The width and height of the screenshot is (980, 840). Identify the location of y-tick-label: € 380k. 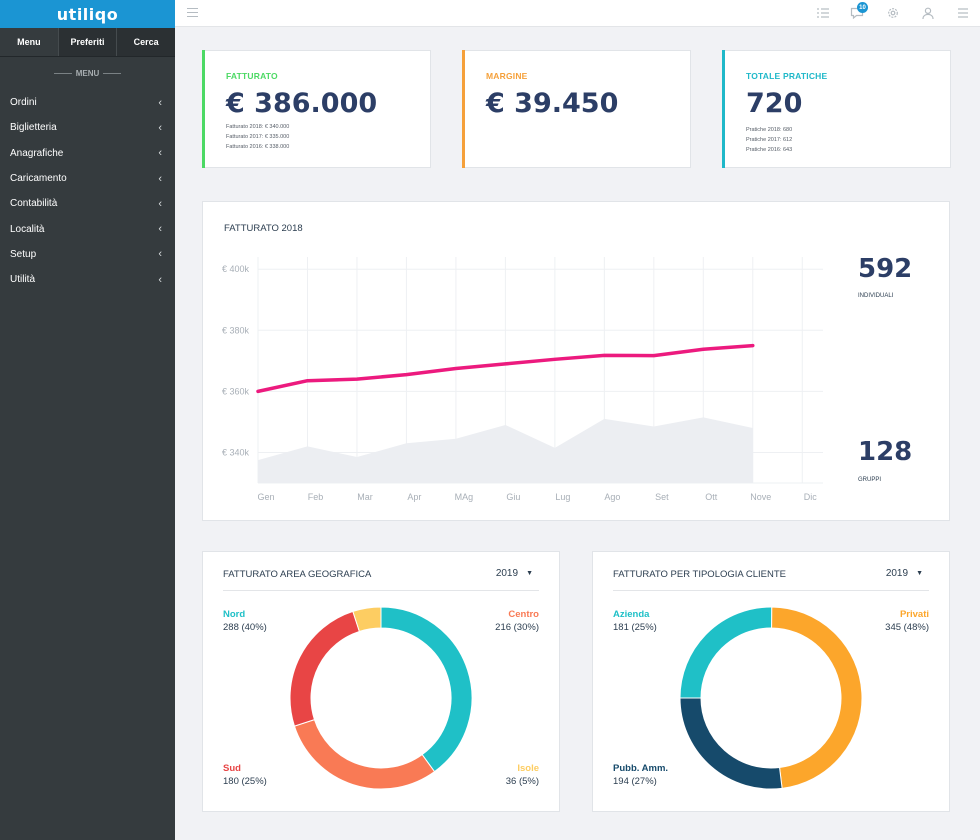
(236, 330).